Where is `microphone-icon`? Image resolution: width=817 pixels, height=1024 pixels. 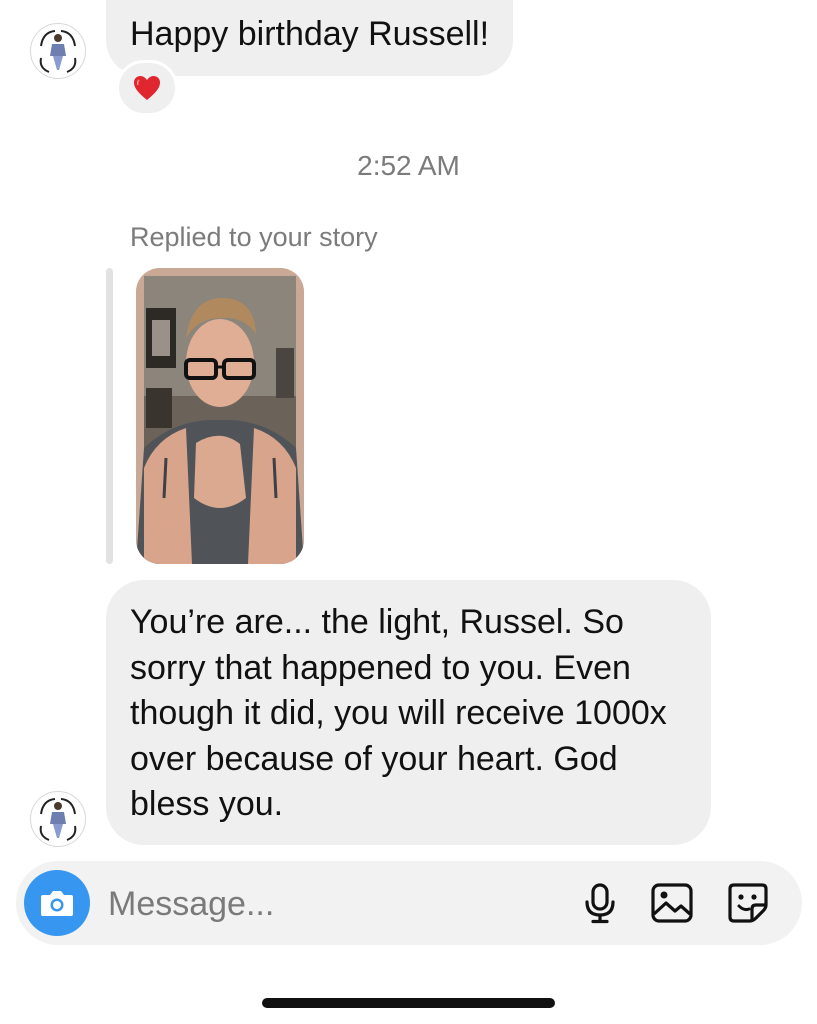 microphone-icon is located at coordinates (600, 903).